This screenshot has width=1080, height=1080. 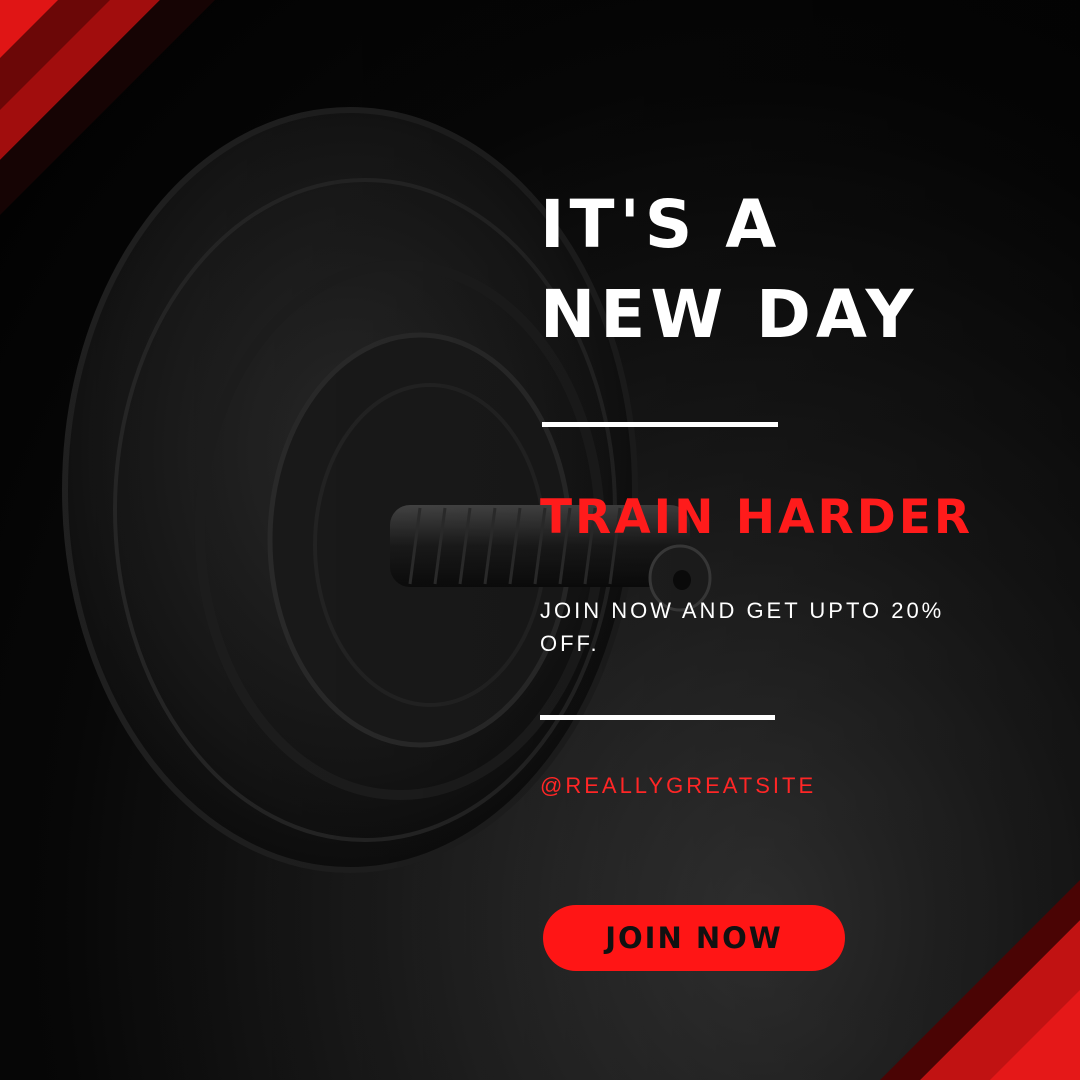 I want to click on subheading: TRAIN HARDER, so click(x=757, y=517).